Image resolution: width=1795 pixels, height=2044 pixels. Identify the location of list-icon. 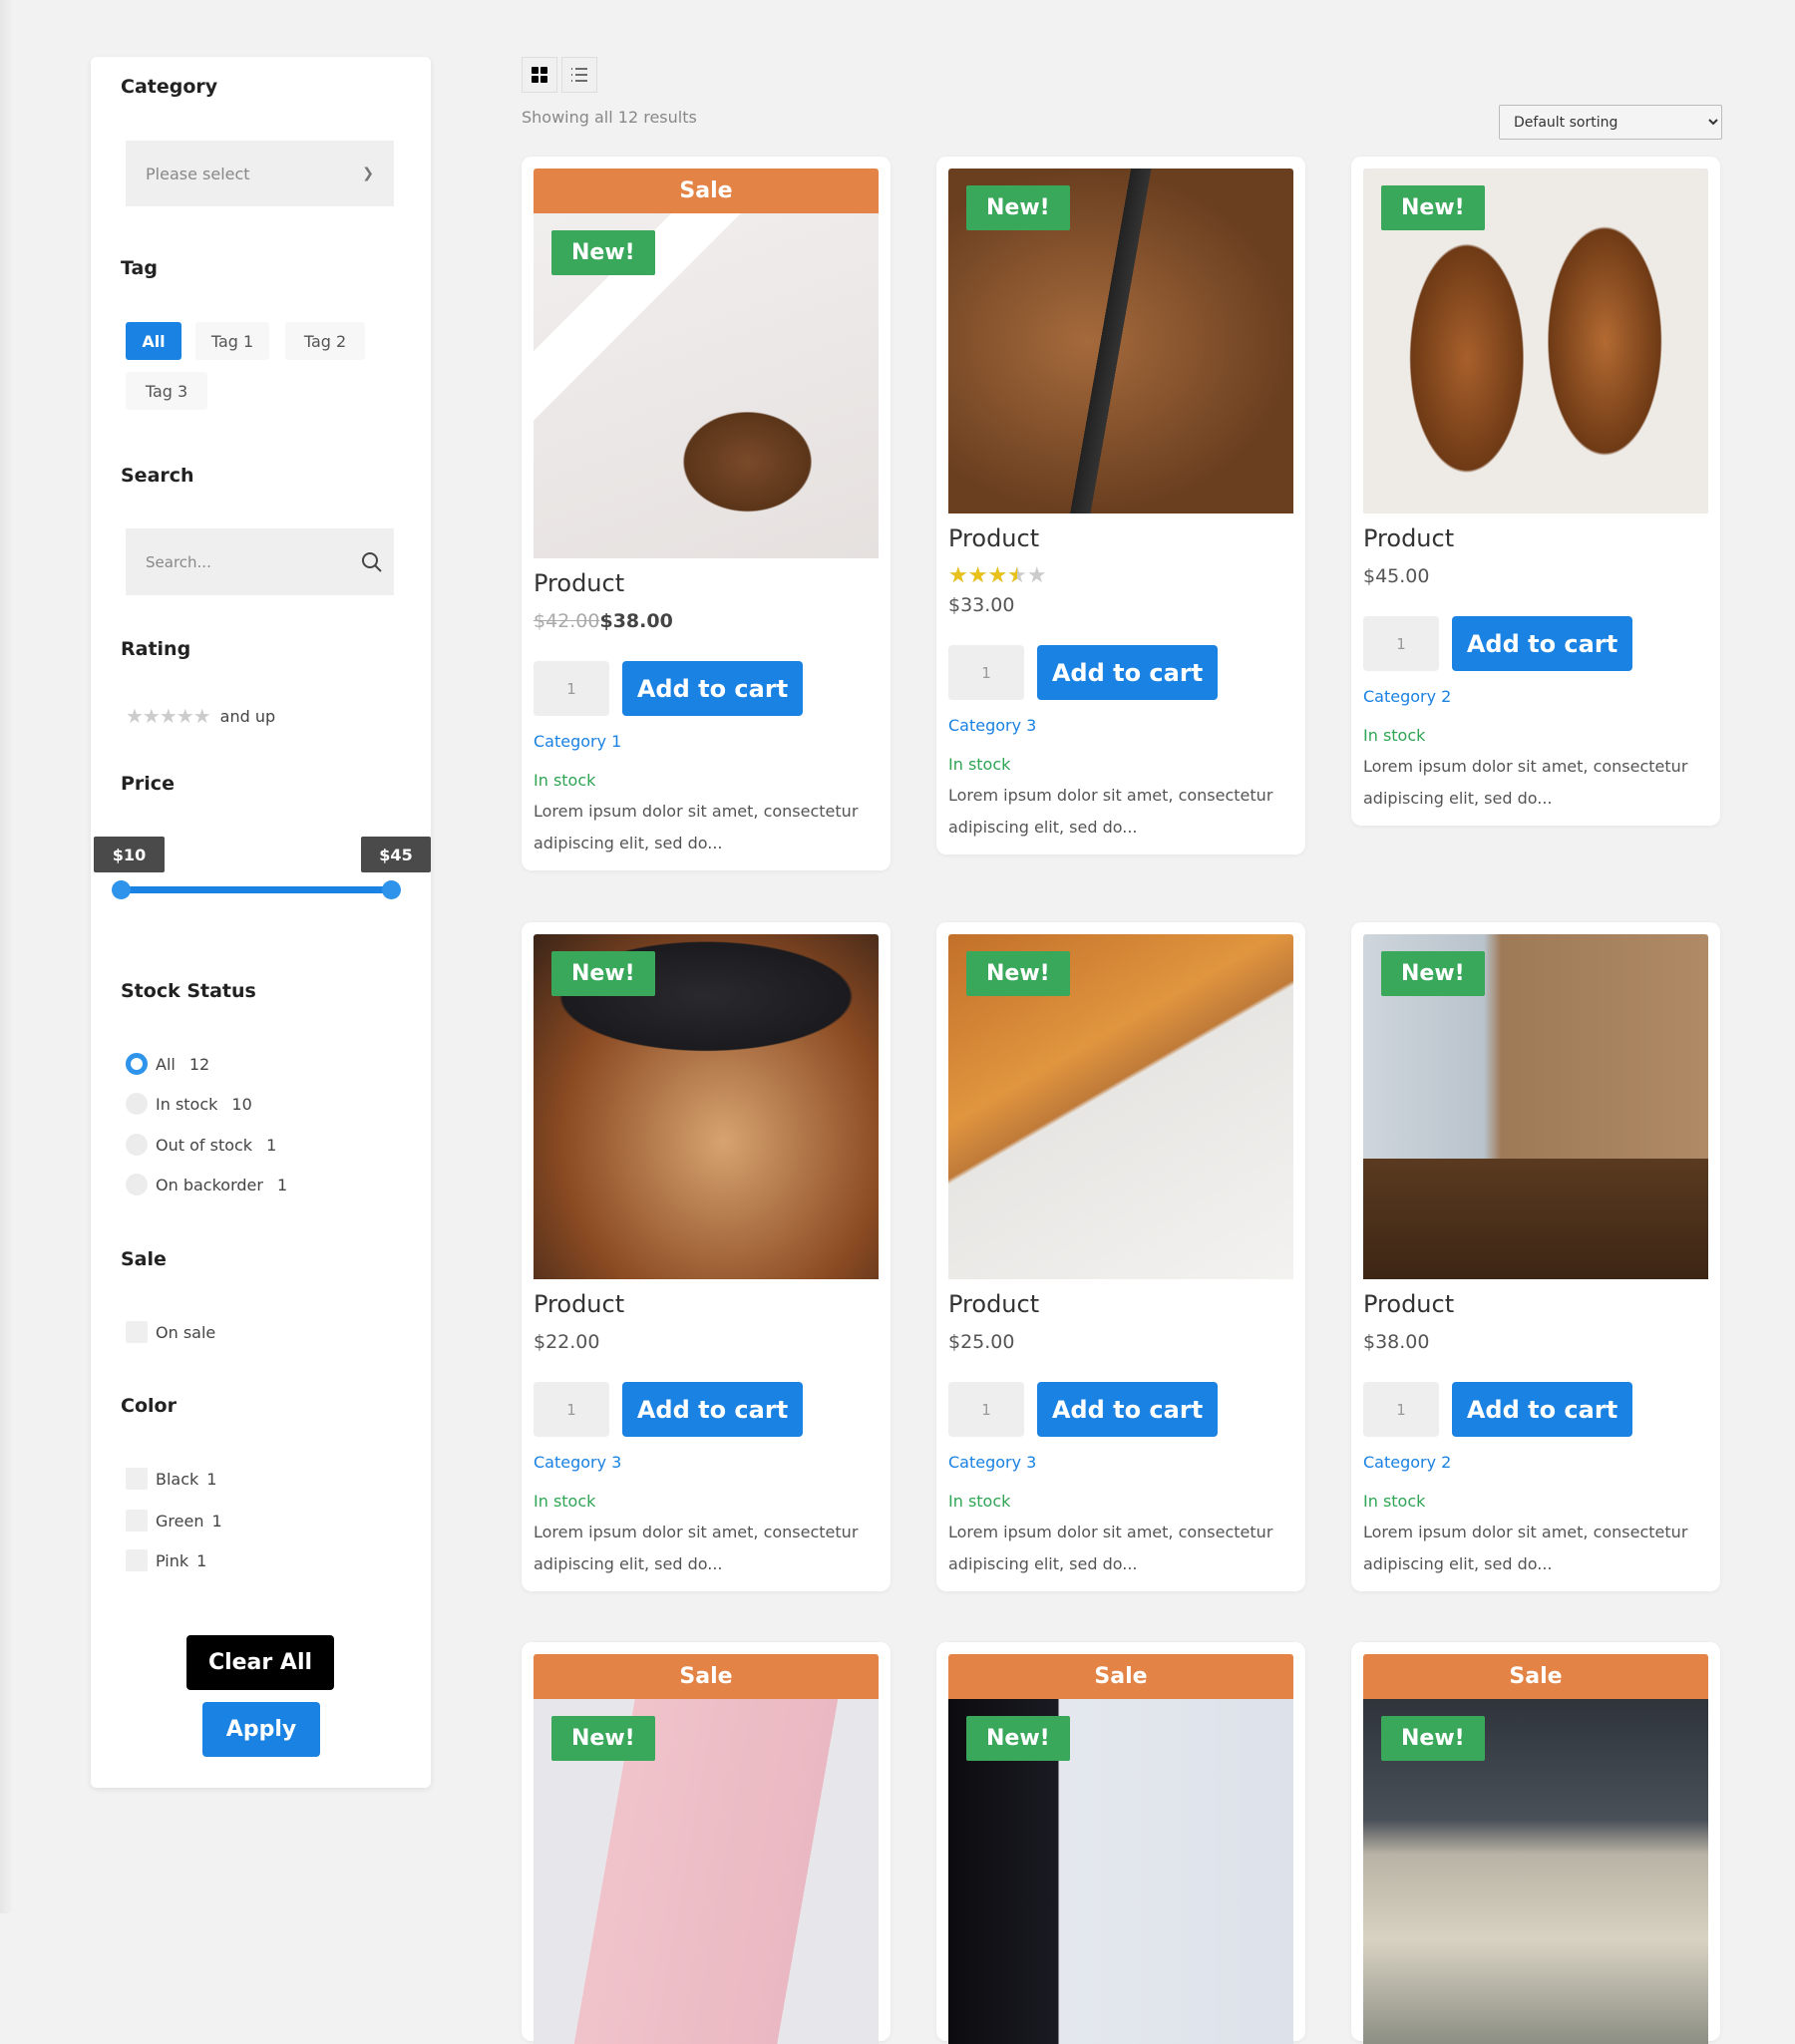
(579, 75).